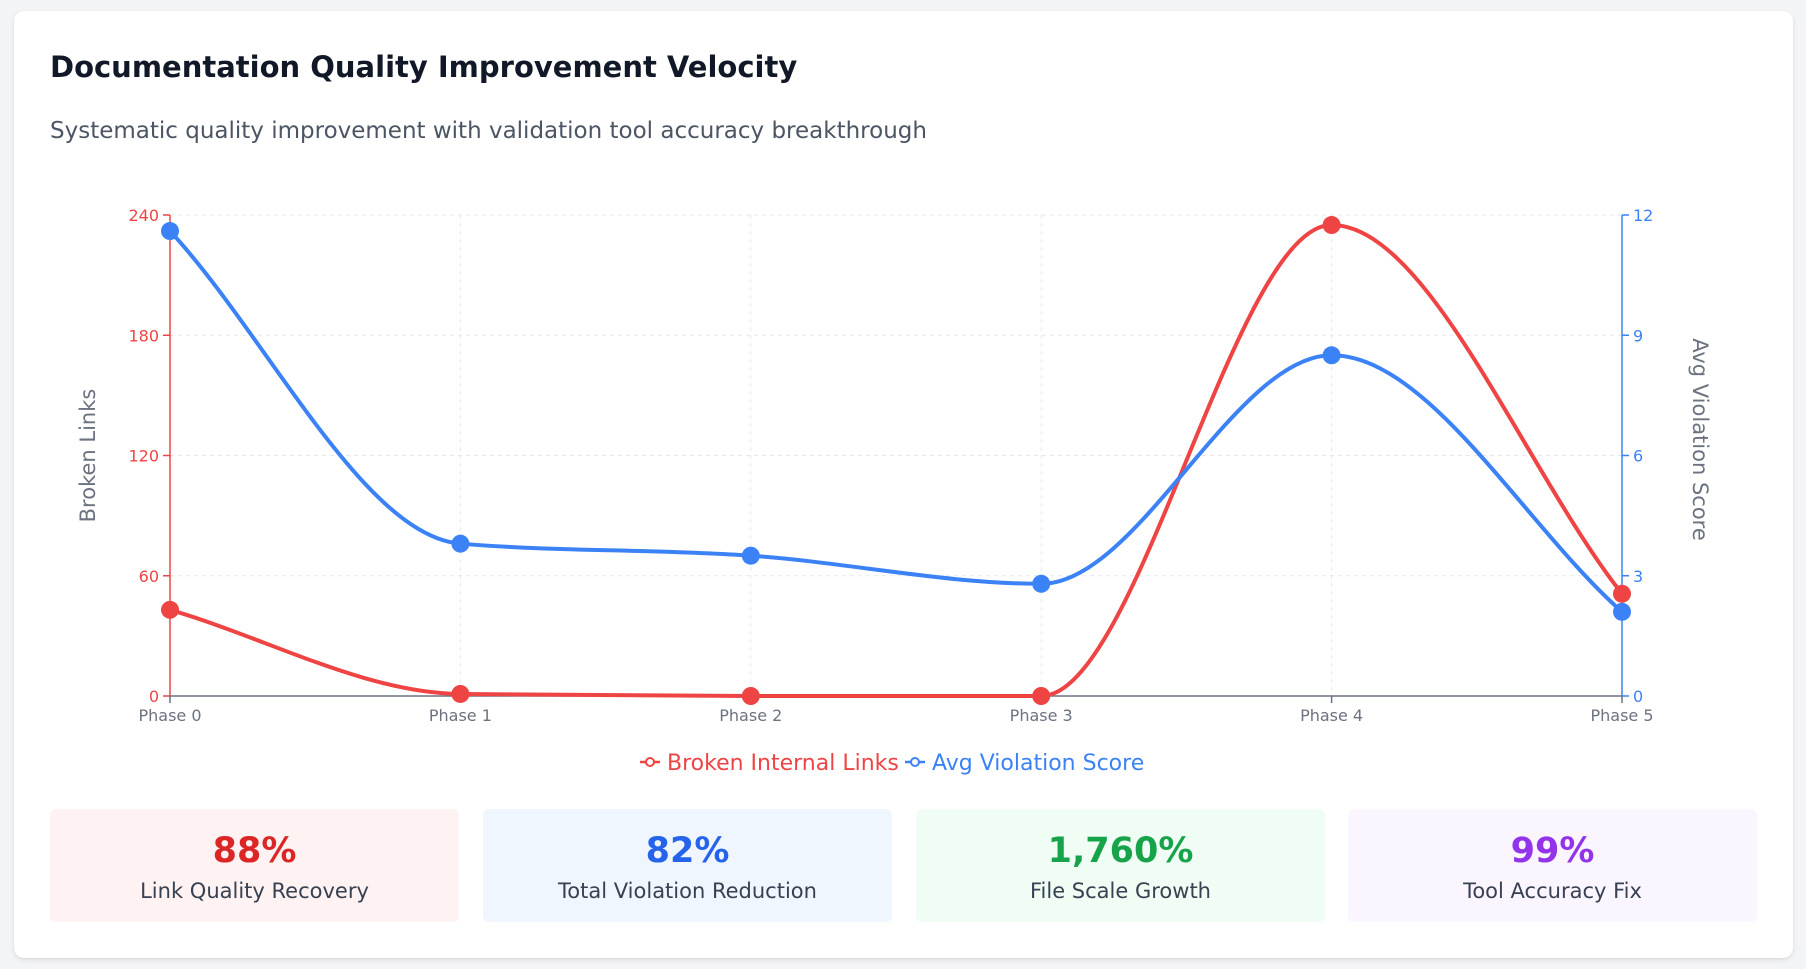  I want to click on x-tick-label: Phase 2, so click(750, 715).